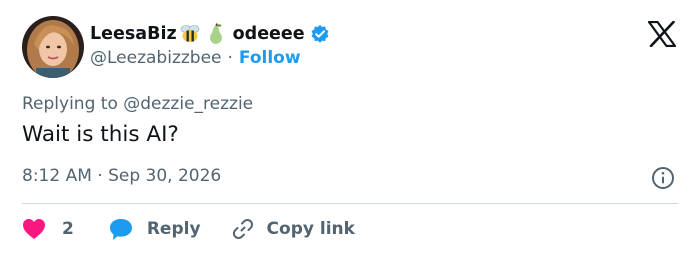  I want to click on reply-button: Reply, so click(155, 229).